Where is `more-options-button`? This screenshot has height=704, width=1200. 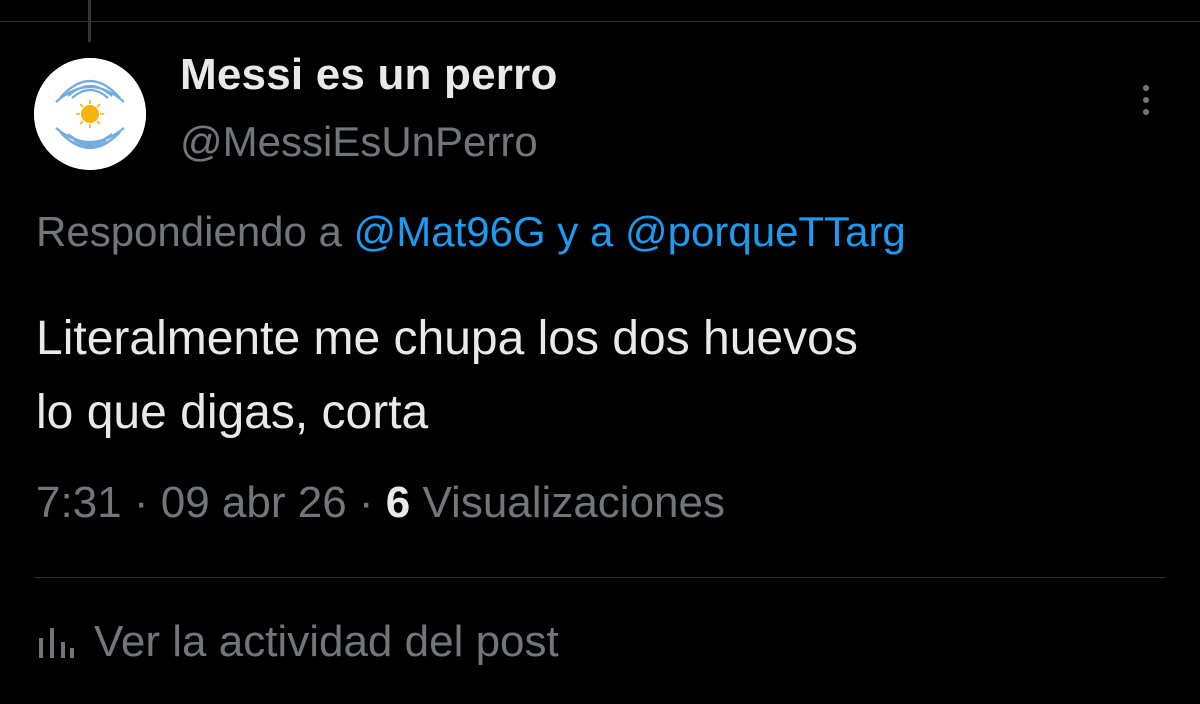
more-options-button is located at coordinates (1146, 100).